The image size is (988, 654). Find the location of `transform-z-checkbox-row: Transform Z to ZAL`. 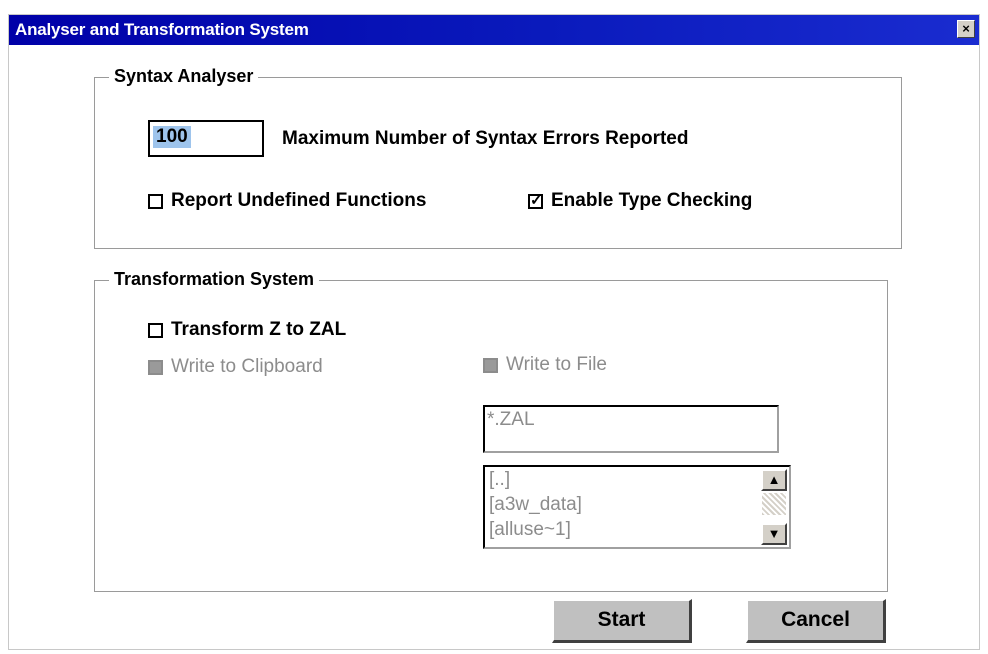

transform-z-checkbox-row: Transform Z to ZAL is located at coordinates (247, 330).